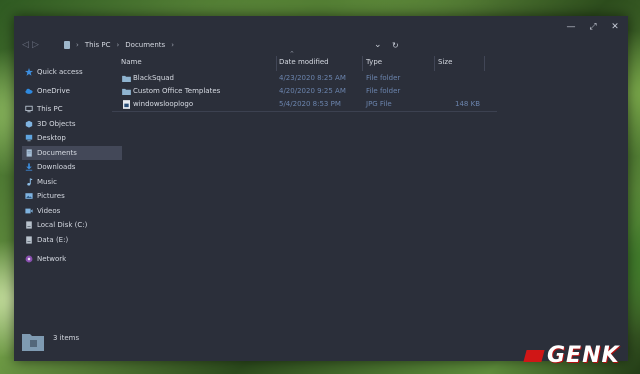 This screenshot has height=374, width=640. Describe the element at coordinates (29, 152) in the screenshot. I see `documents-icon` at that location.